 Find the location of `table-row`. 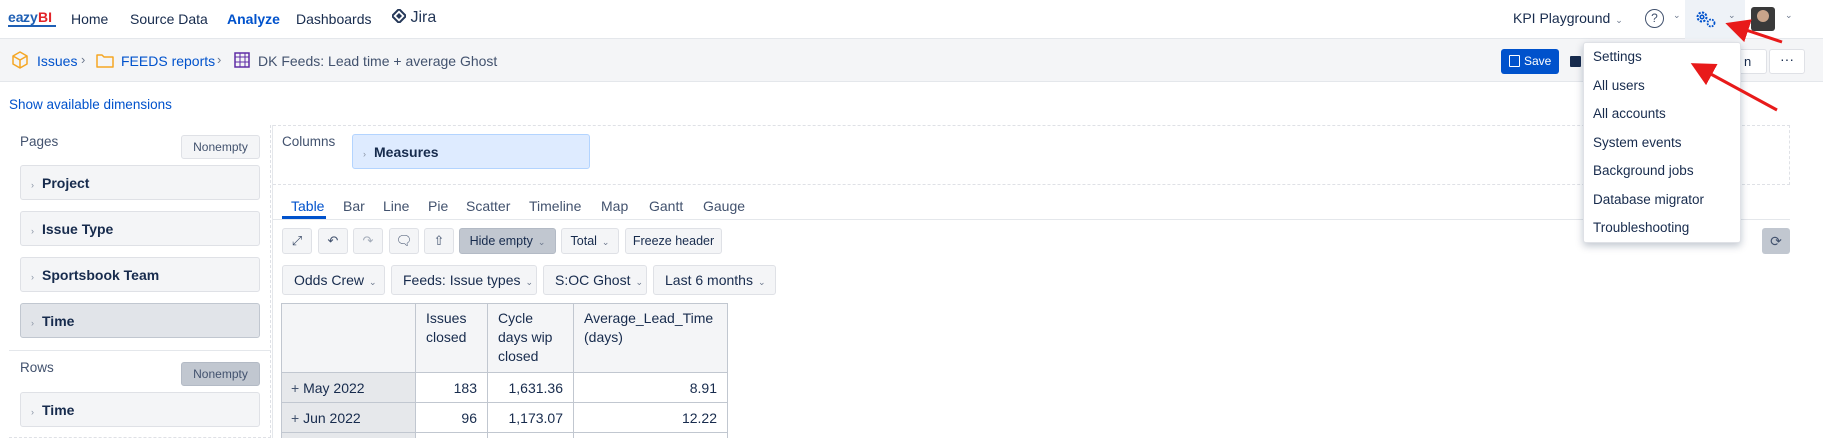

table-row is located at coordinates (504, 435).